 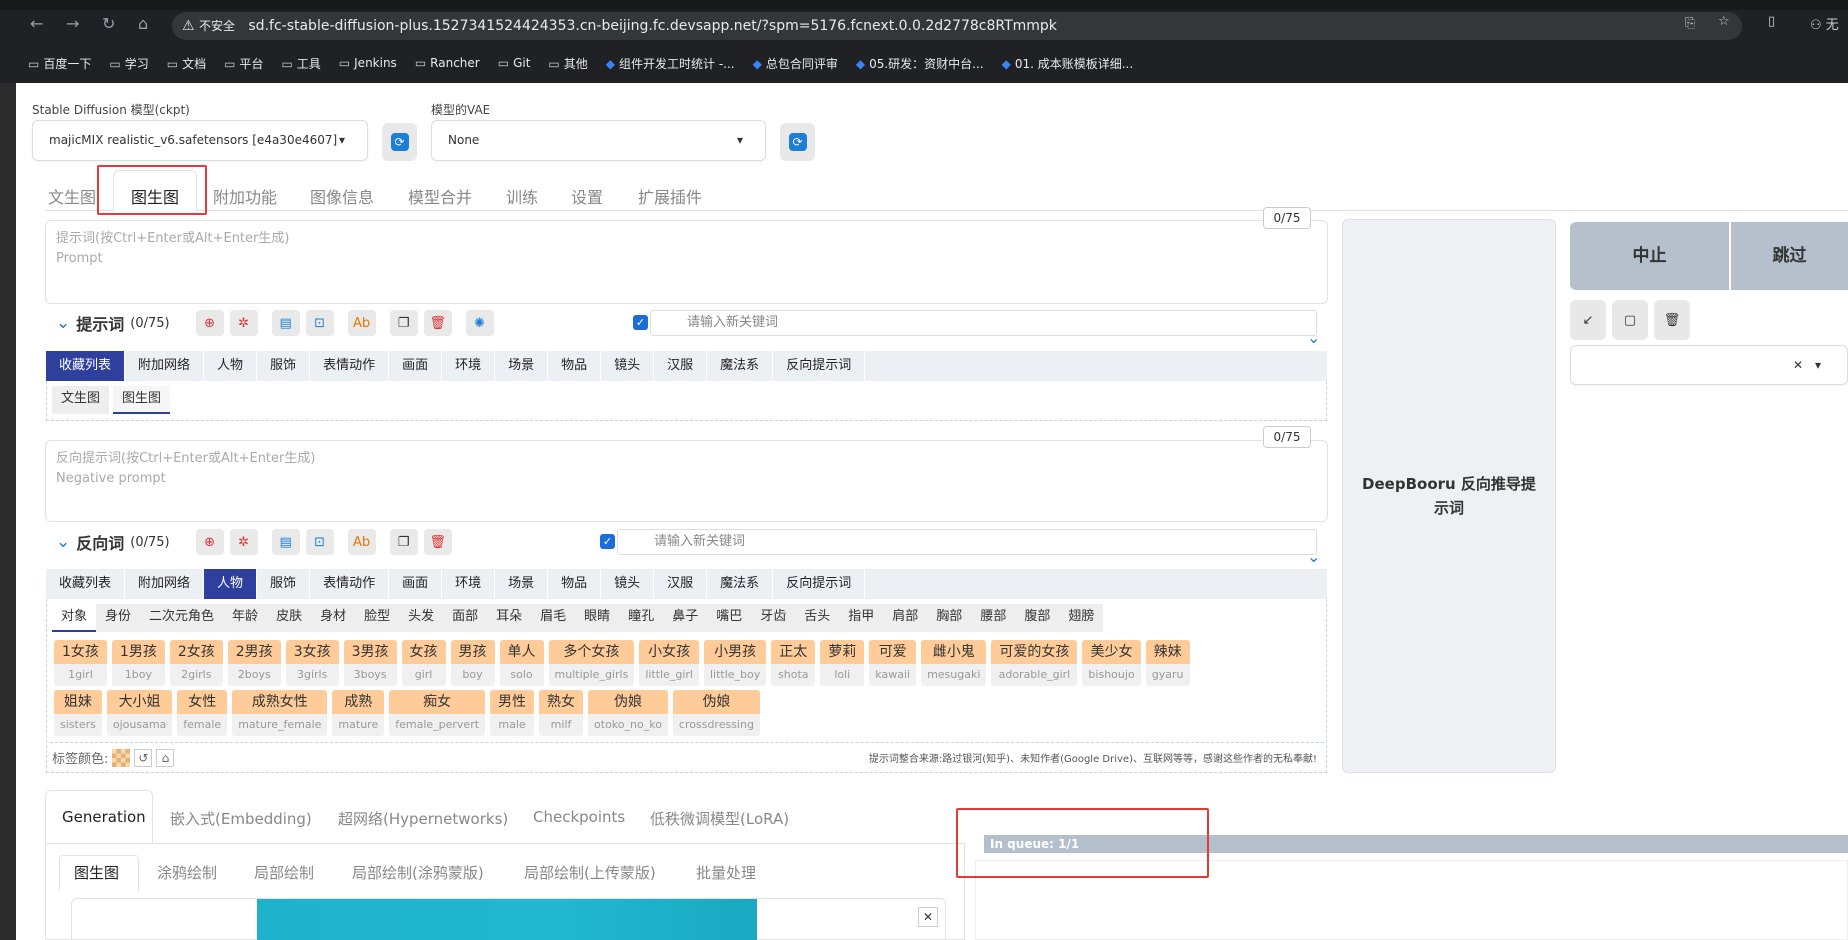 What do you see at coordinates (182, 618) in the screenshot?
I see `person-subtab: 二次元角色` at bounding box center [182, 618].